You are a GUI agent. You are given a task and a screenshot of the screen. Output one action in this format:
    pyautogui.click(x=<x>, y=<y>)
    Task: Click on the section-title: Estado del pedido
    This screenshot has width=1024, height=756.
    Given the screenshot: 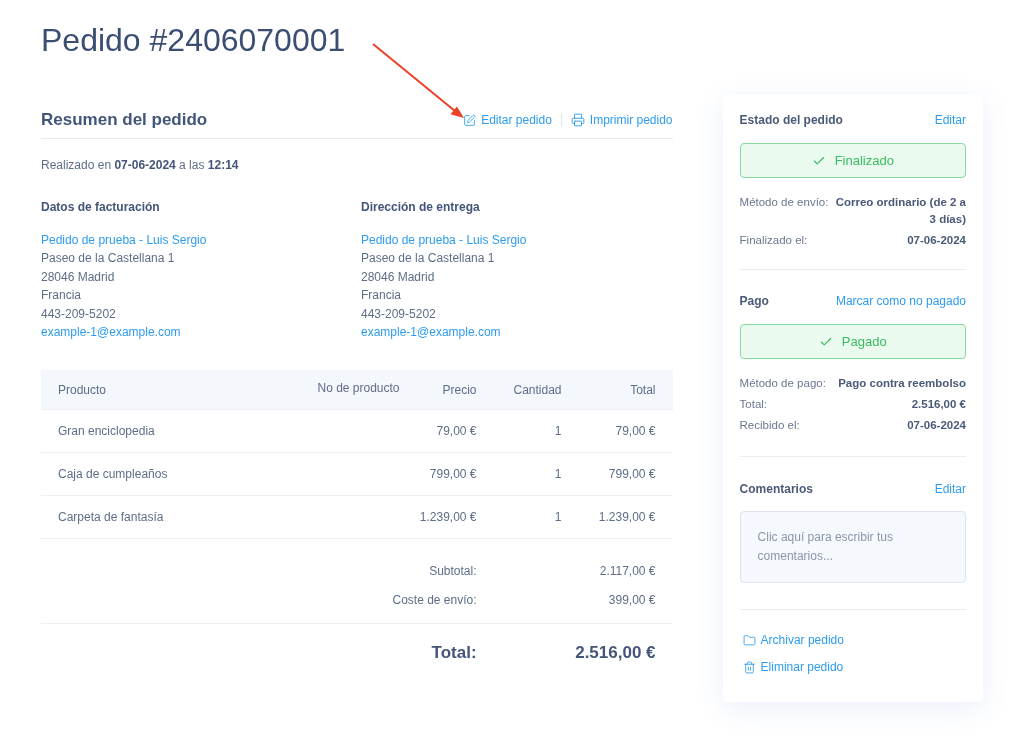 What is the action you would take?
    pyautogui.click(x=791, y=120)
    